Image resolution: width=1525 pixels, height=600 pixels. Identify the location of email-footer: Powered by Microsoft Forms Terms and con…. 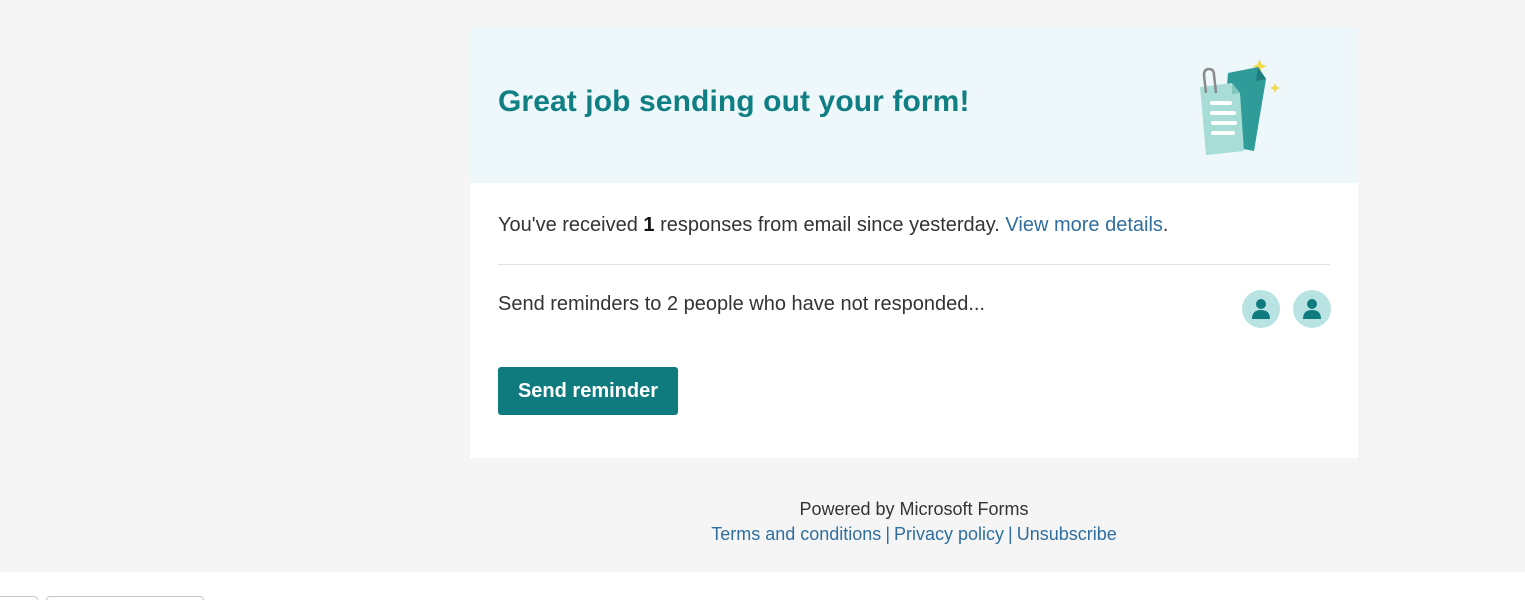
(914, 522).